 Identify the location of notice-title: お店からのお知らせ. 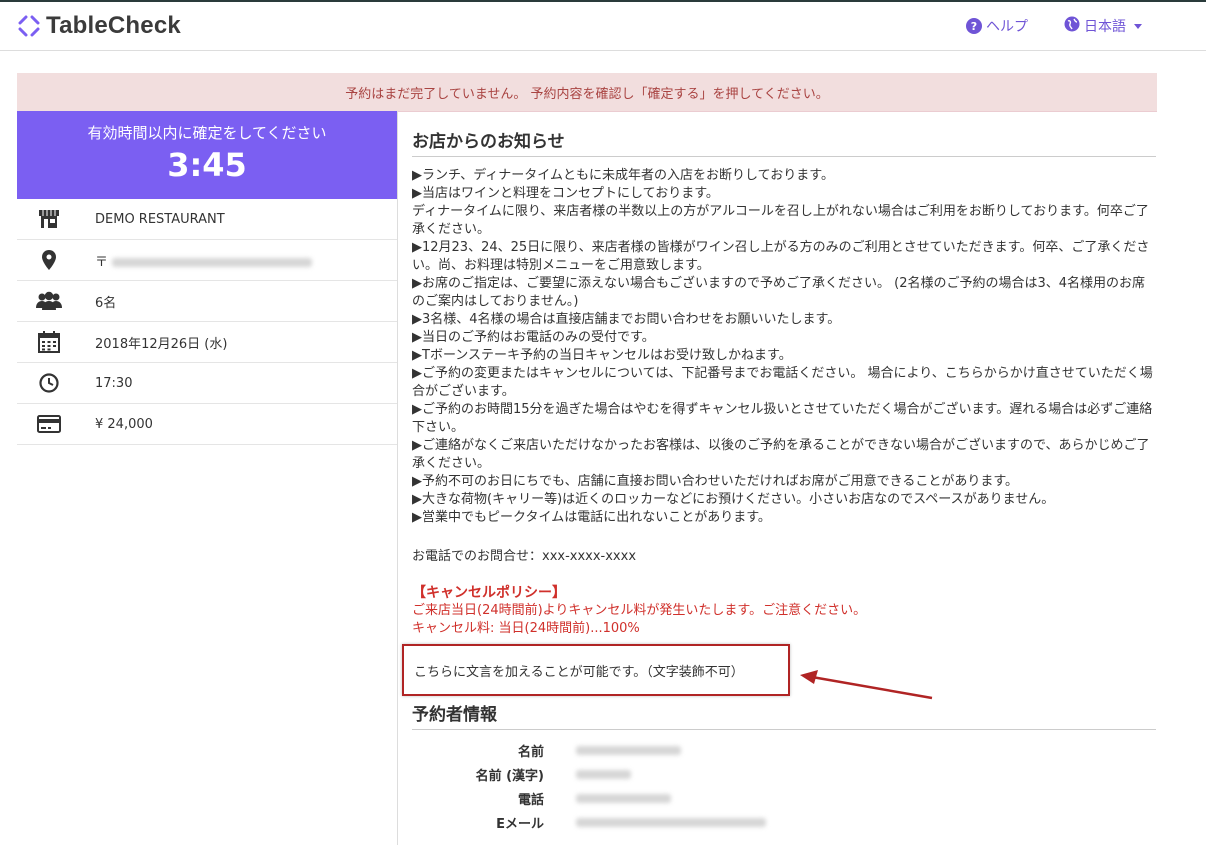
(784, 134).